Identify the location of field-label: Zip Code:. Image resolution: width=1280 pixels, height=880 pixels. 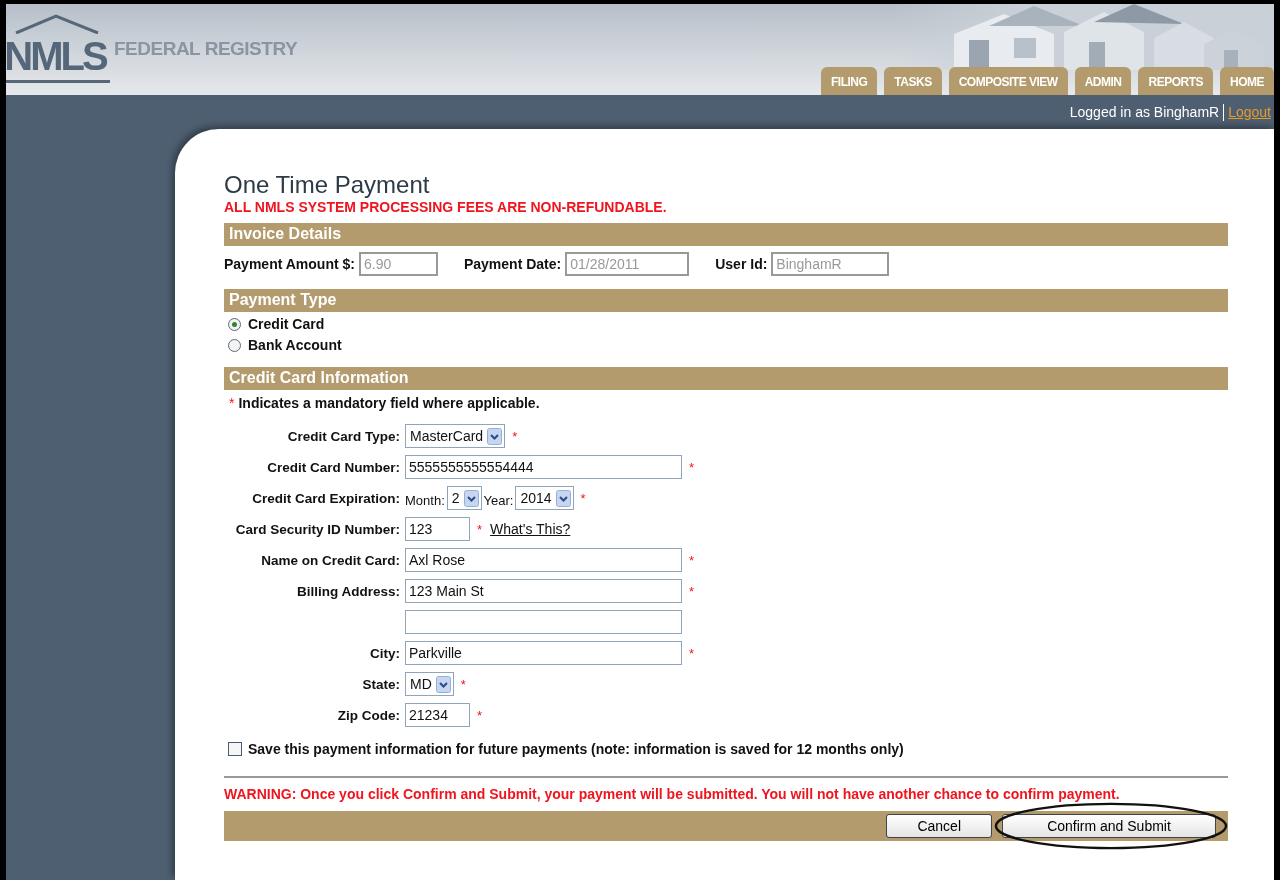
(368, 715).